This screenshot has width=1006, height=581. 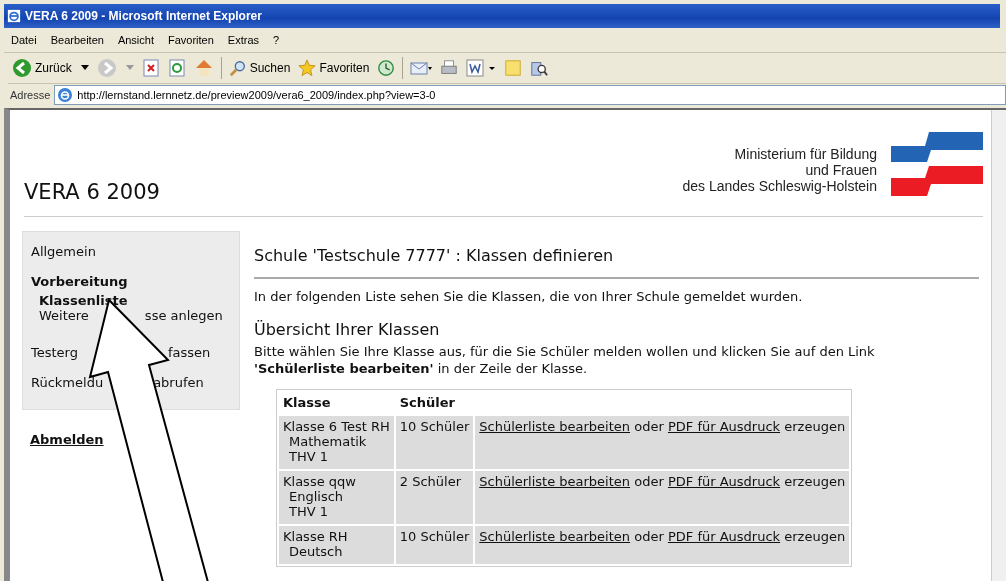 What do you see at coordinates (183, 315) in the screenshot?
I see `sidebar-link: sse anlegen` at bounding box center [183, 315].